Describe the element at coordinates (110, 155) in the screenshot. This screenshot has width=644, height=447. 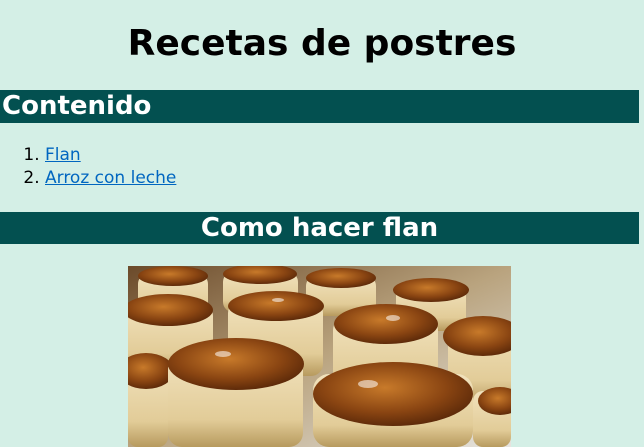
I see `toc-item-flan: Flan` at that location.